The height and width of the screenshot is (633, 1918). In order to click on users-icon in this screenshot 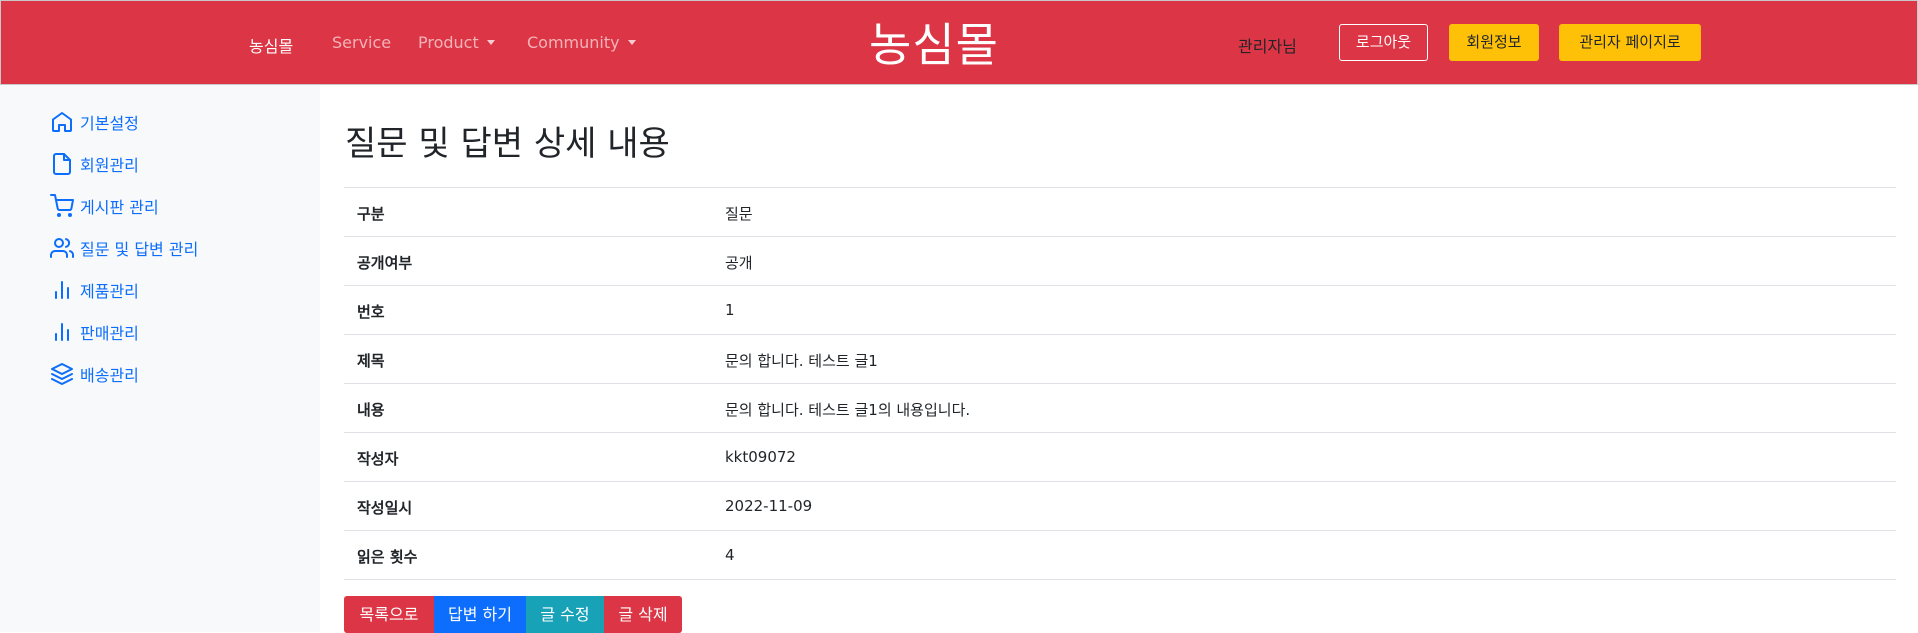, I will do `click(62, 248)`.